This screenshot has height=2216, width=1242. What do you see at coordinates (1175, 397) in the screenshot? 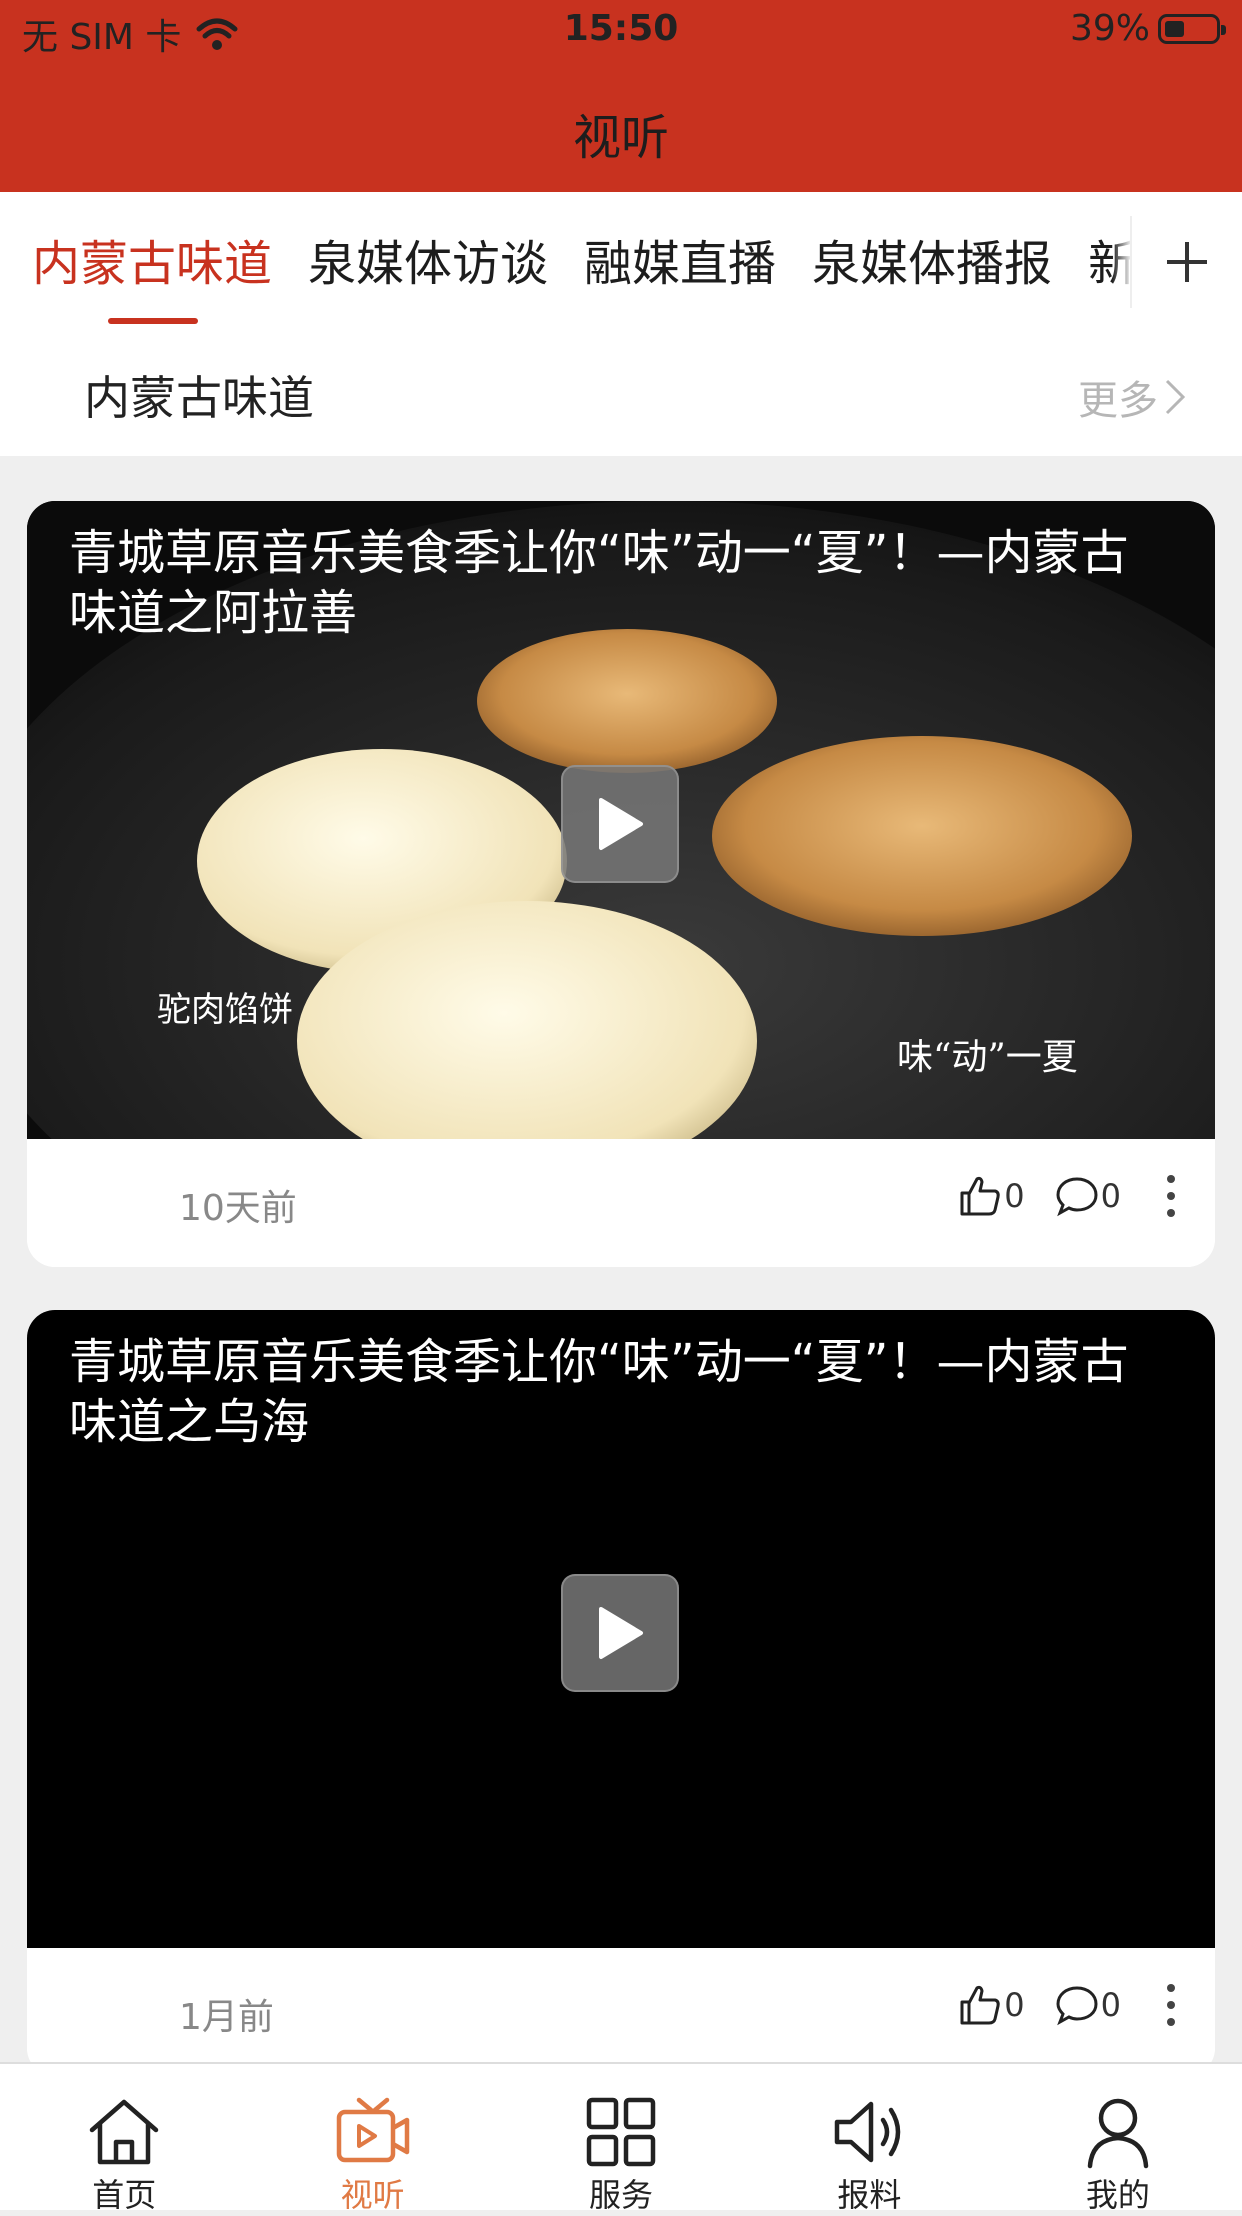
I see `chevron-right-icon` at bounding box center [1175, 397].